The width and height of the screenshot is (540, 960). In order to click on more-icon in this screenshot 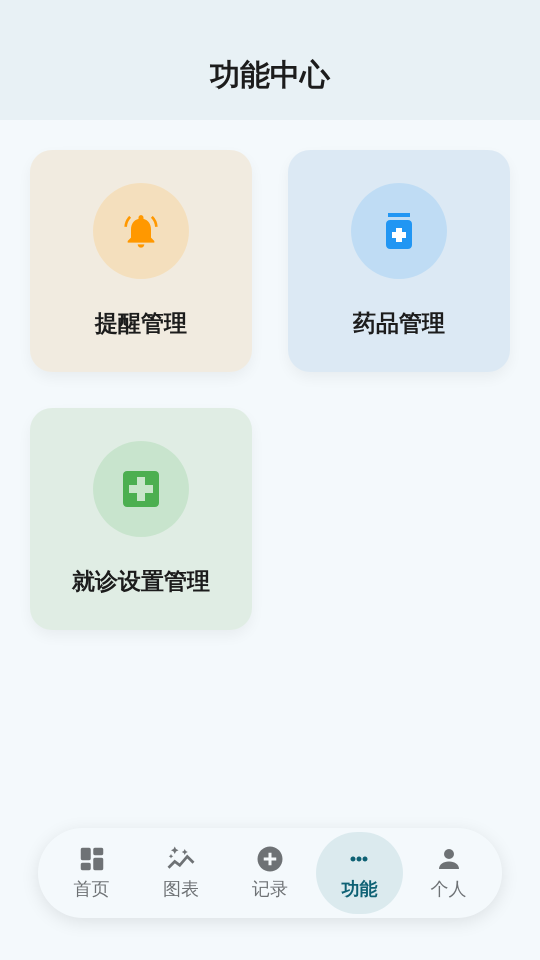, I will do `click(359, 859)`.